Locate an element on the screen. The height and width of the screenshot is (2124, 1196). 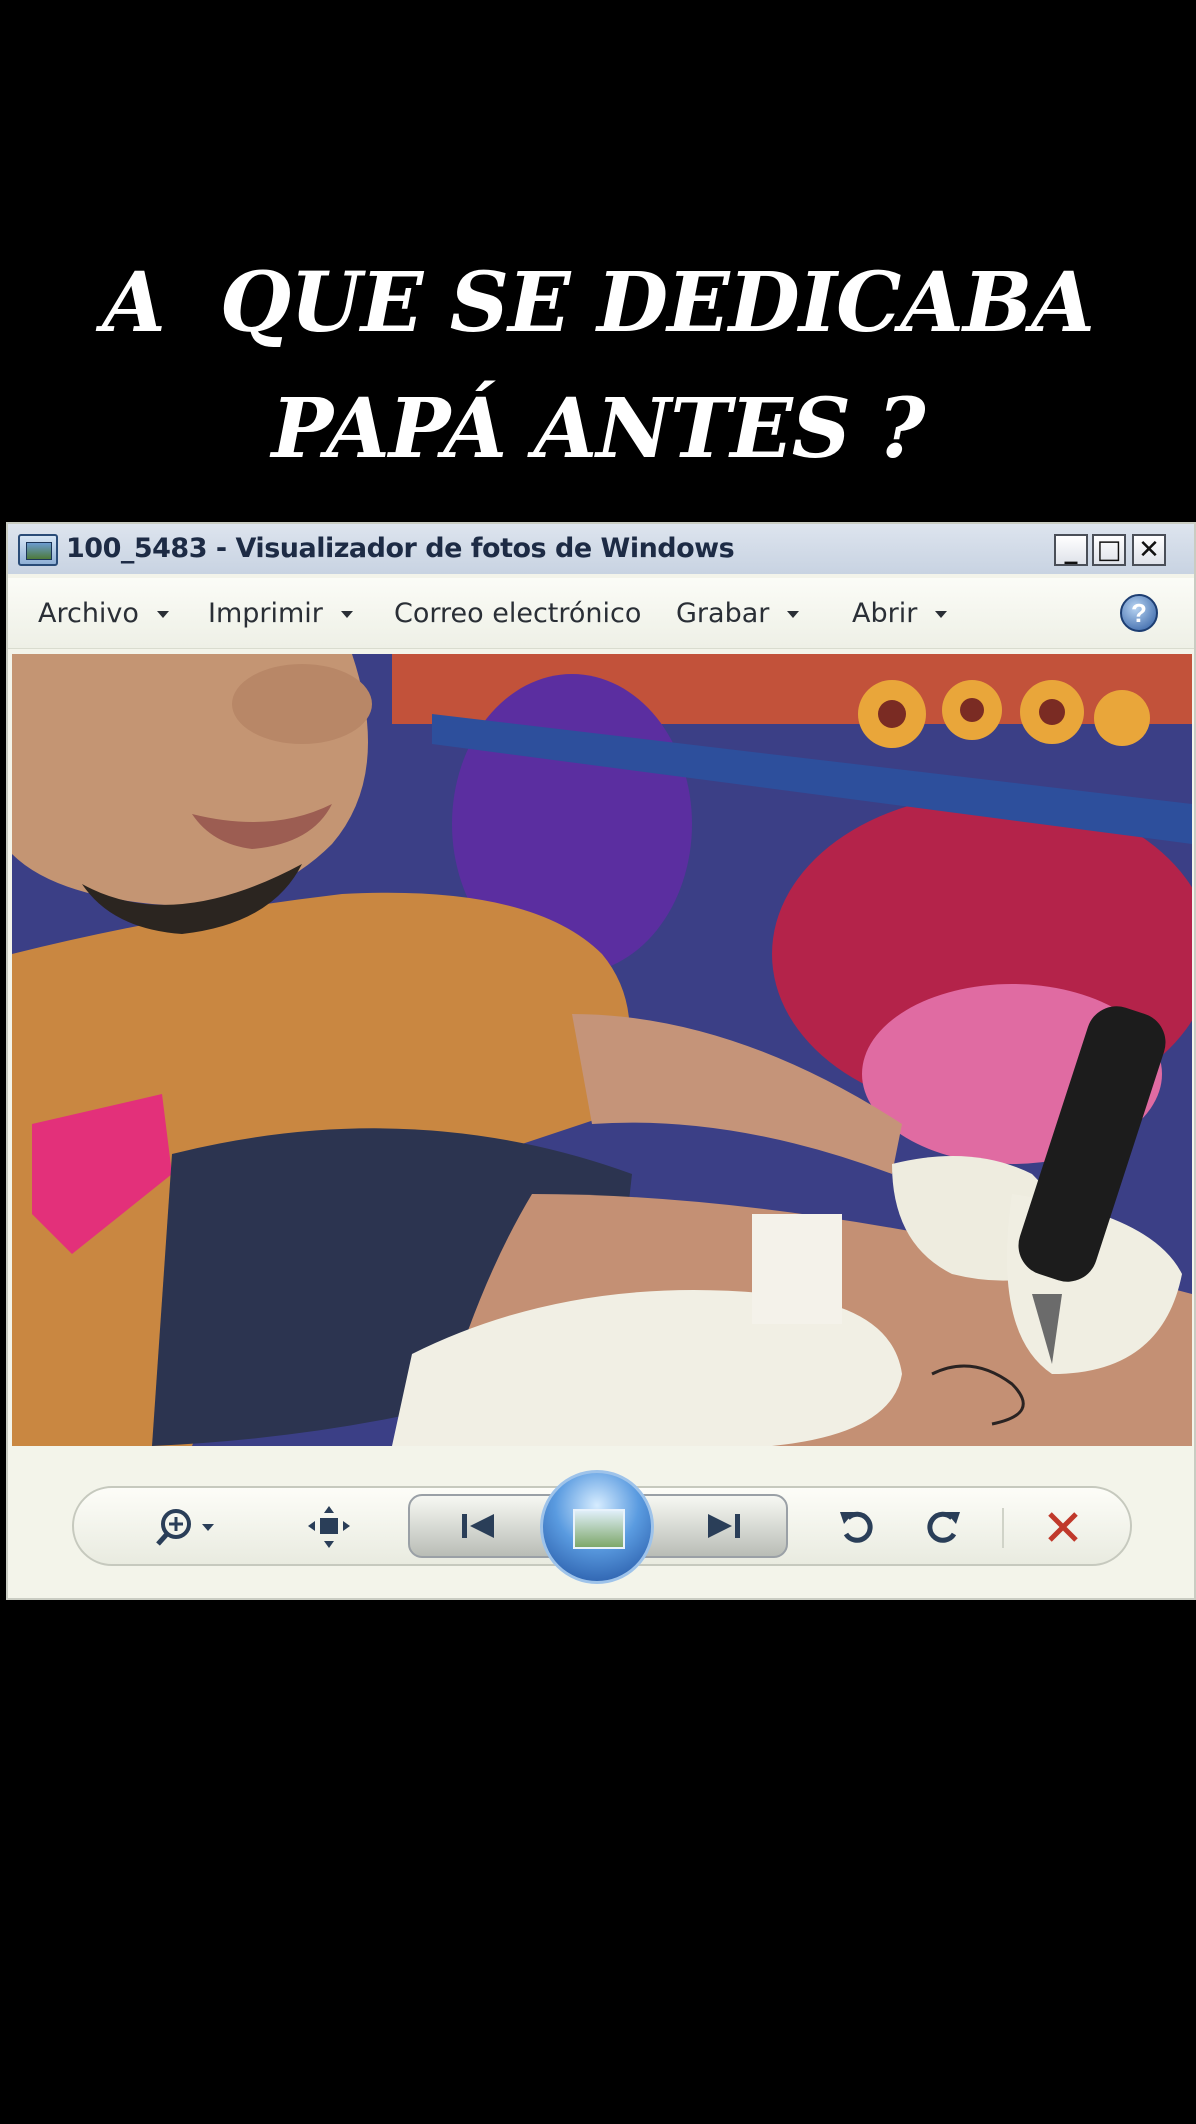
toolbar-separator is located at coordinates (1003, 1528).